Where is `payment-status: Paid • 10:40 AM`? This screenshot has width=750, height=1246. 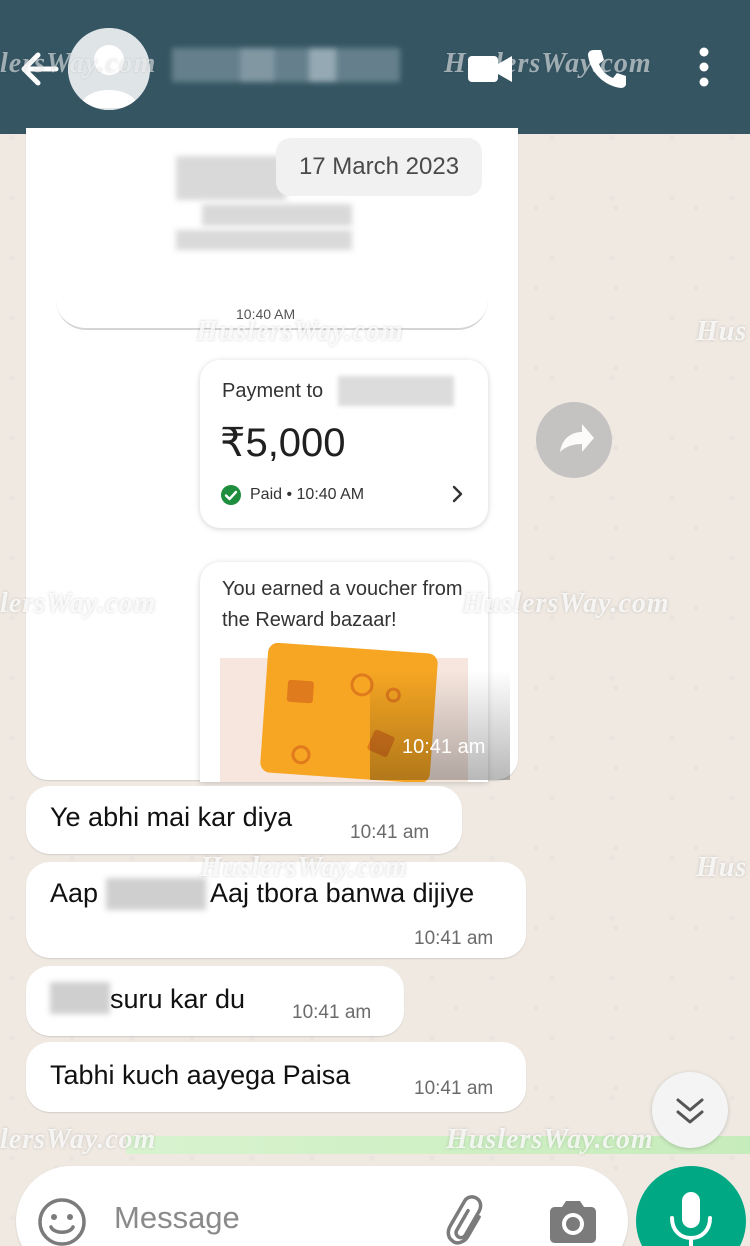
payment-status: Paid • 10:40 AM is located at coordinates (307, 494).